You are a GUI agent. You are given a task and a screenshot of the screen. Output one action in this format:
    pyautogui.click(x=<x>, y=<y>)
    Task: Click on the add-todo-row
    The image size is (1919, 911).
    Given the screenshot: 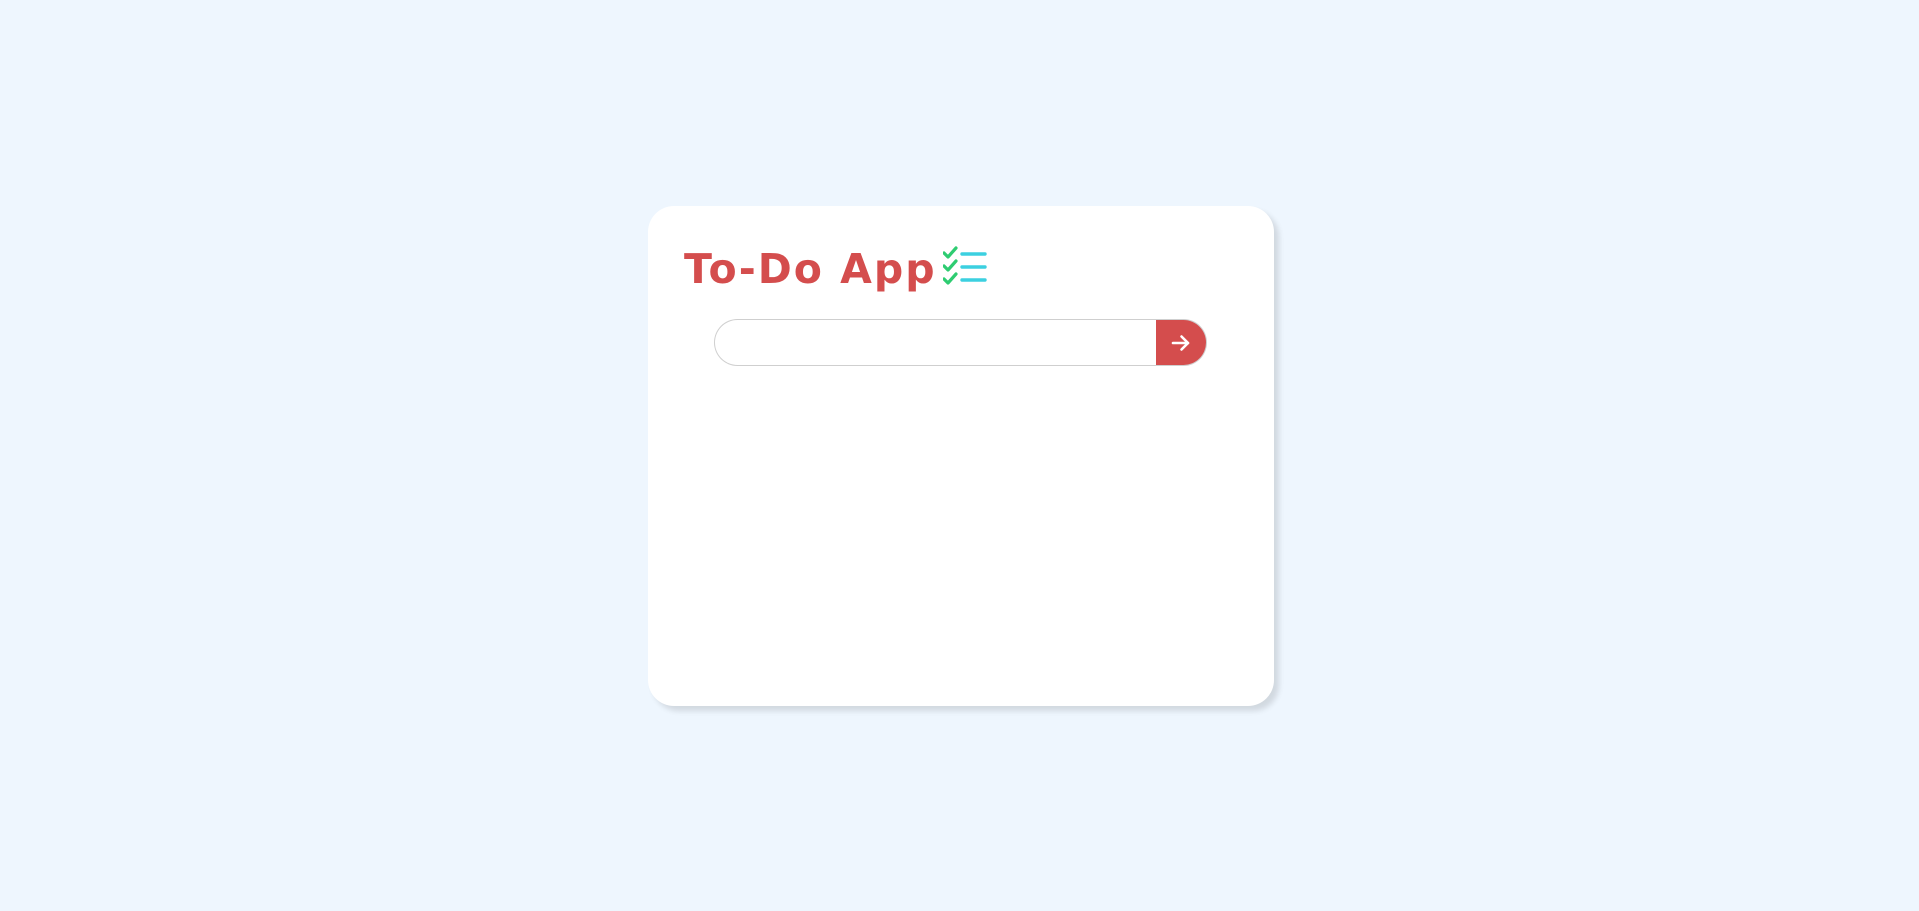 What is the action you would take?
    pyautogui.click(x=960, y=342)
    